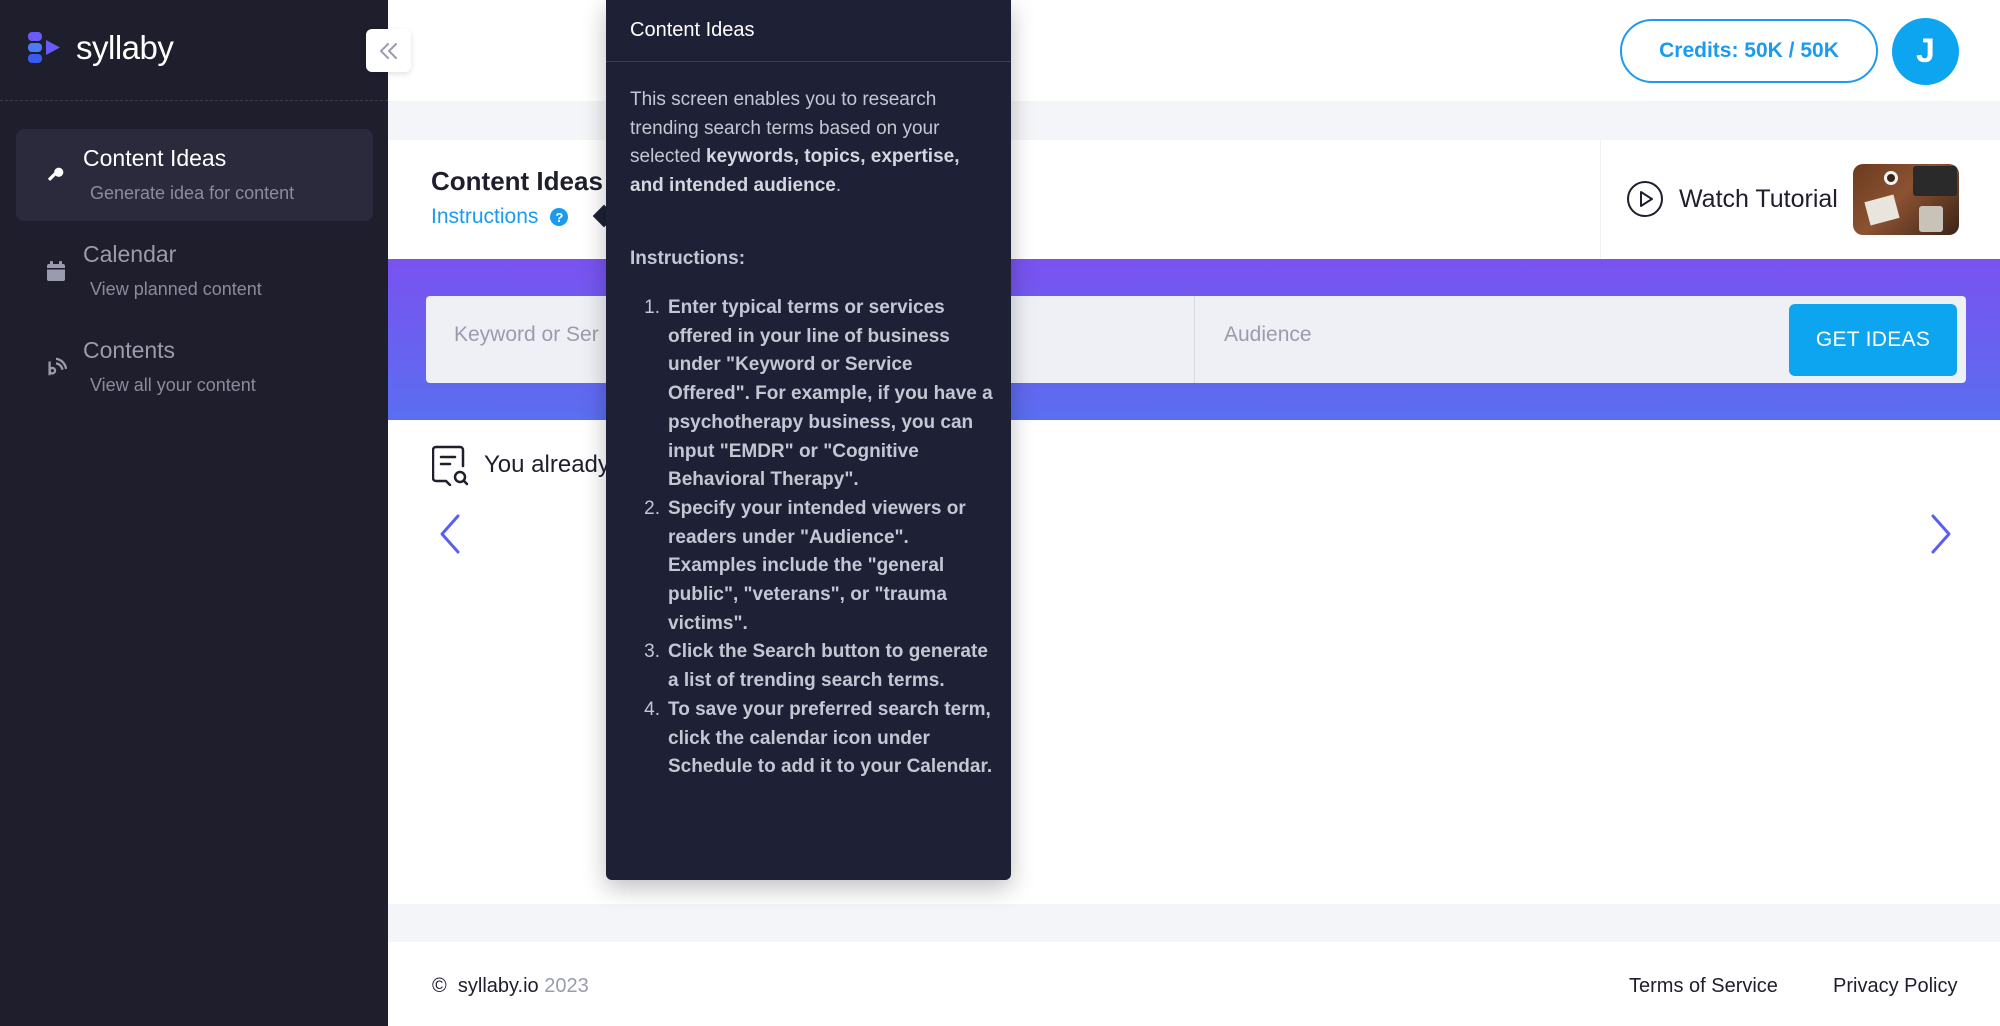  Describe the element at coordinates (838, 186) in the screenshot. I see `popover-intro-end: .` at that location.